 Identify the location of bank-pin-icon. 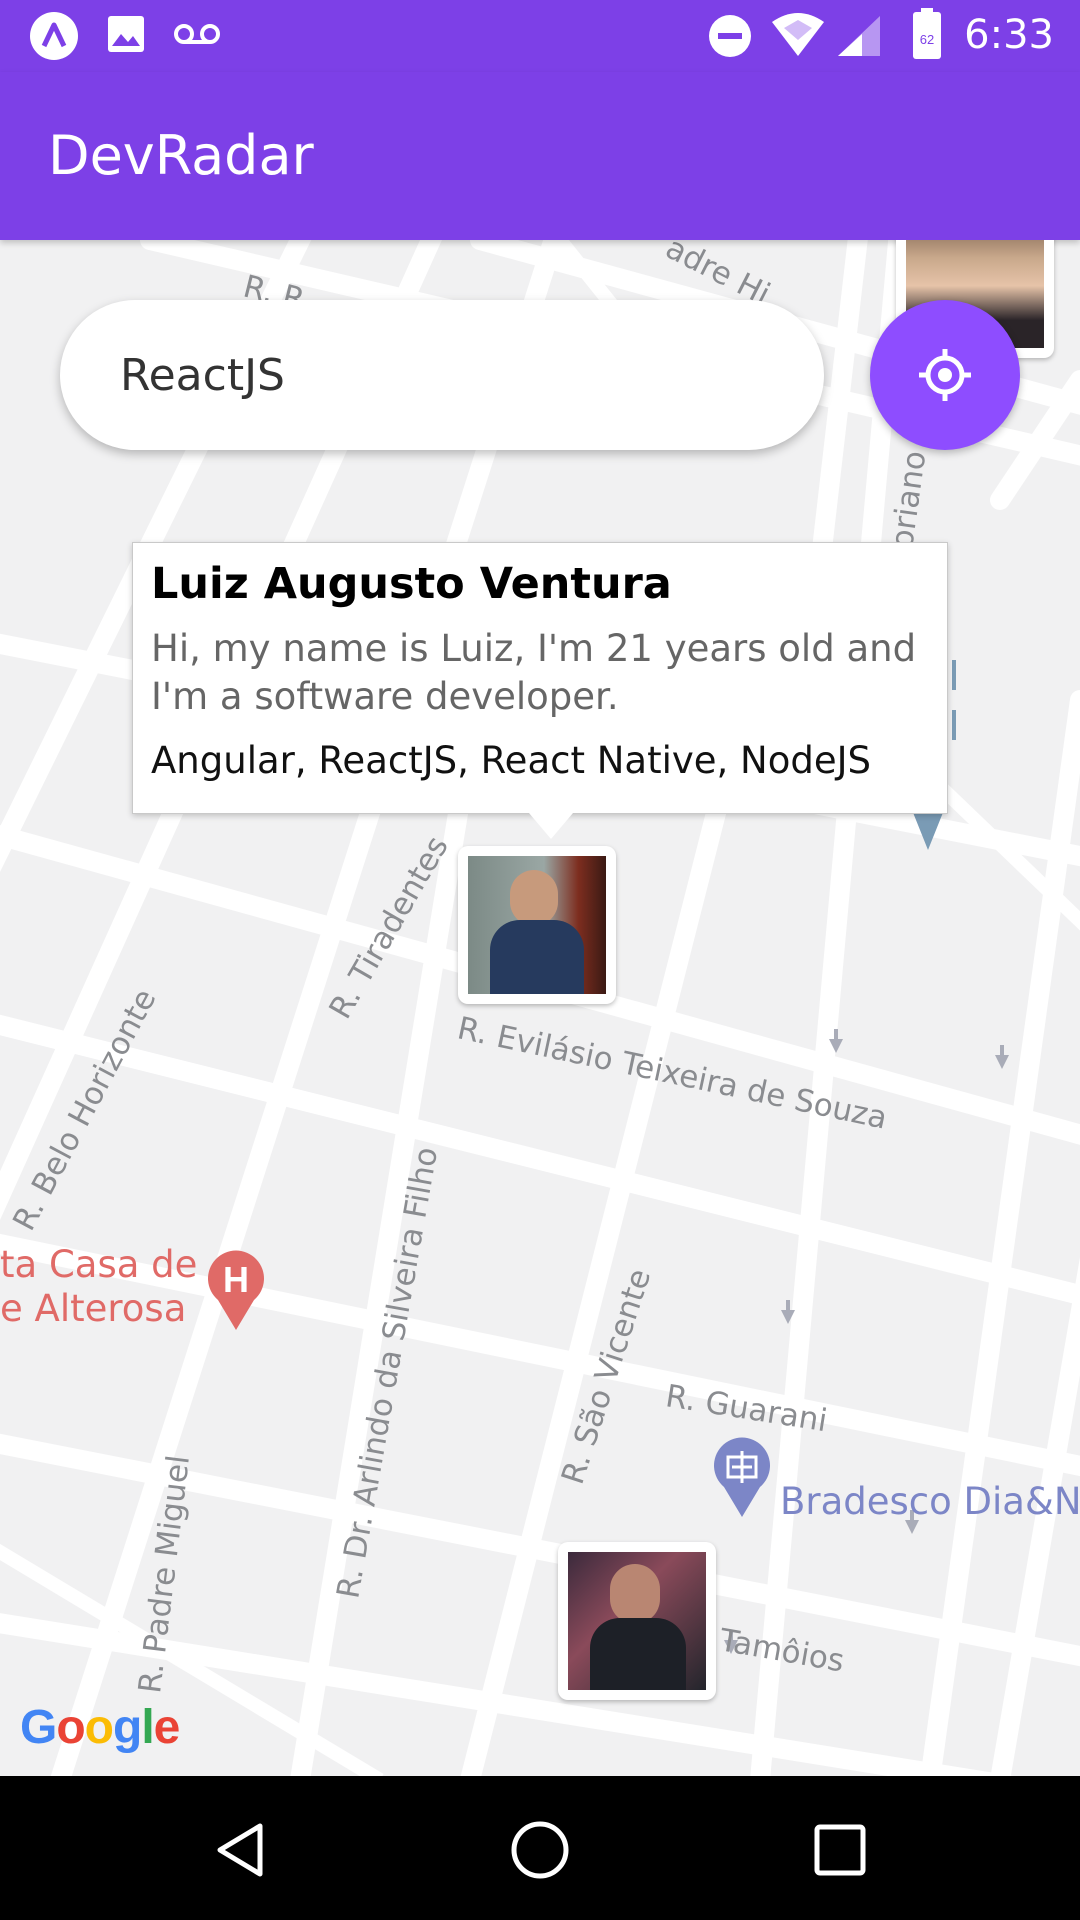
(742, 1477).